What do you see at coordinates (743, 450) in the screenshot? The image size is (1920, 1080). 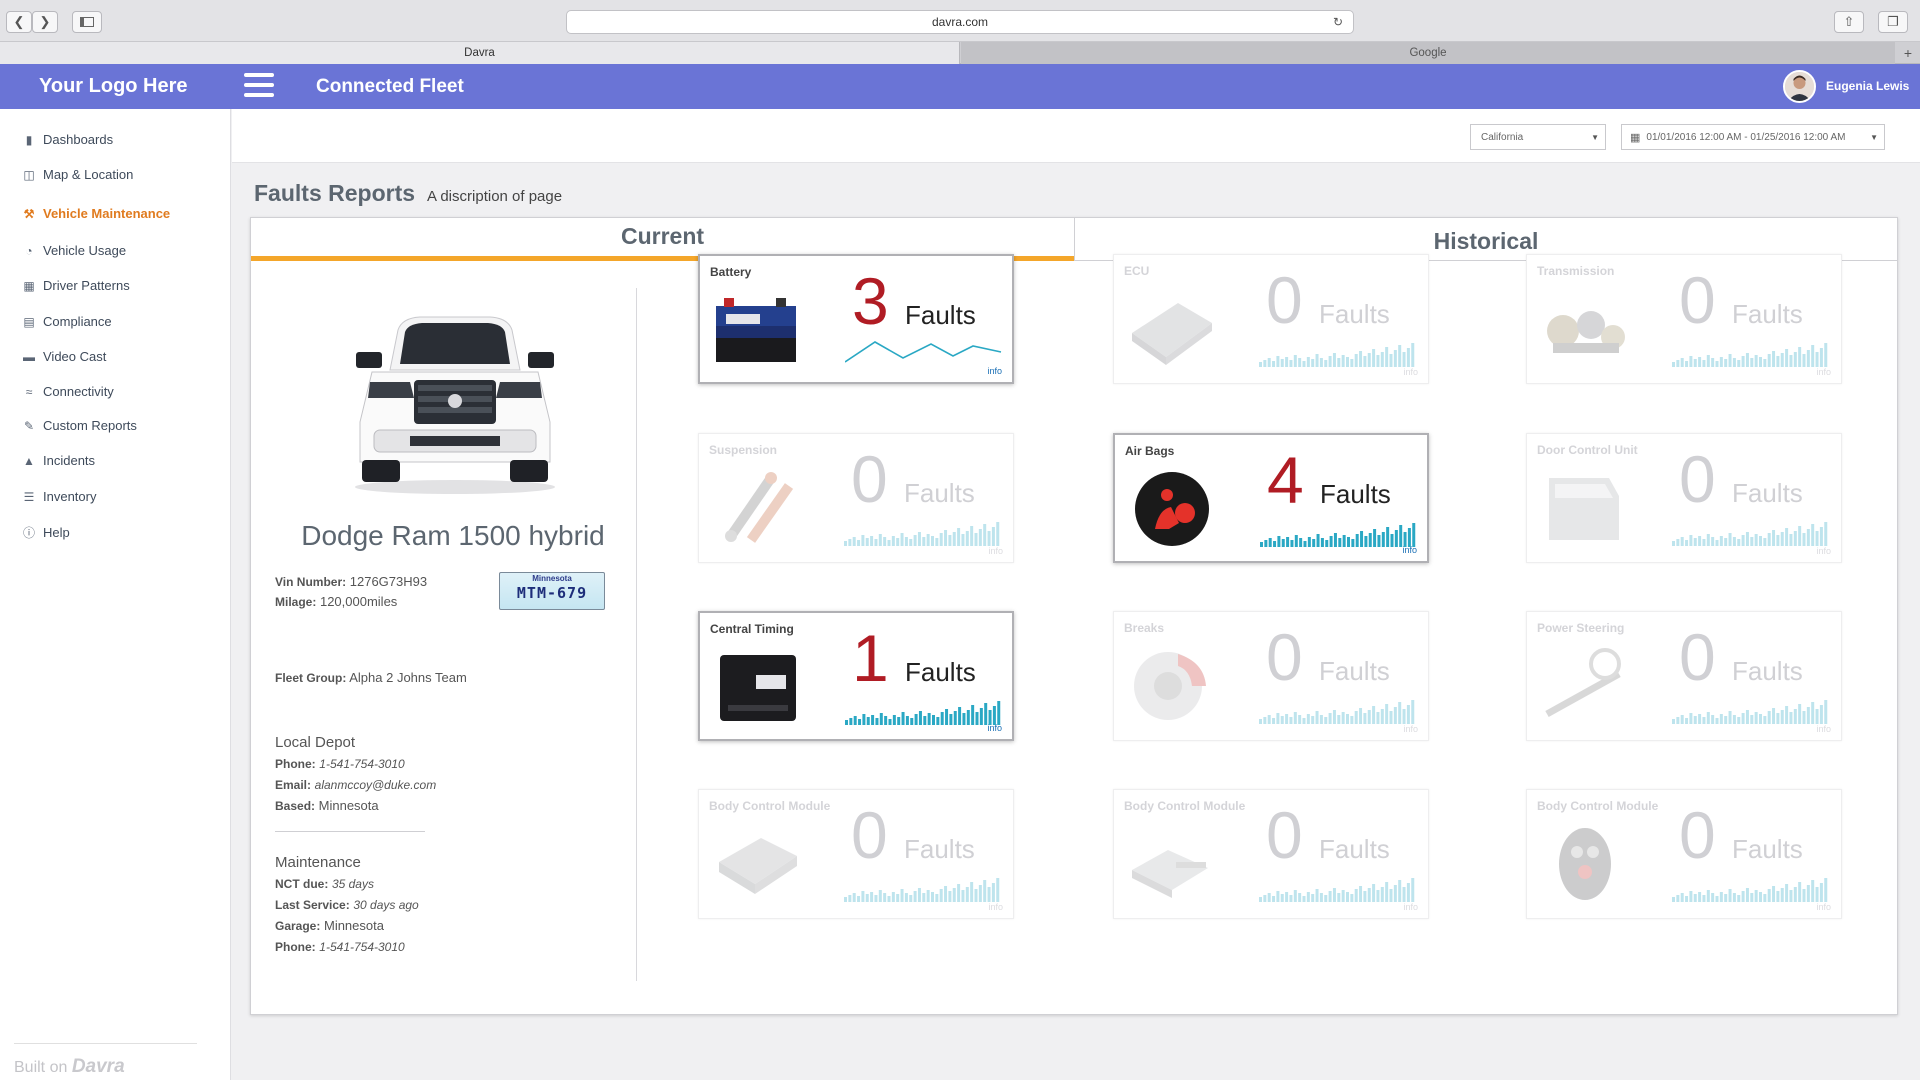 I see `fault-card-title: Suspension` at bounding box center [743, 450].